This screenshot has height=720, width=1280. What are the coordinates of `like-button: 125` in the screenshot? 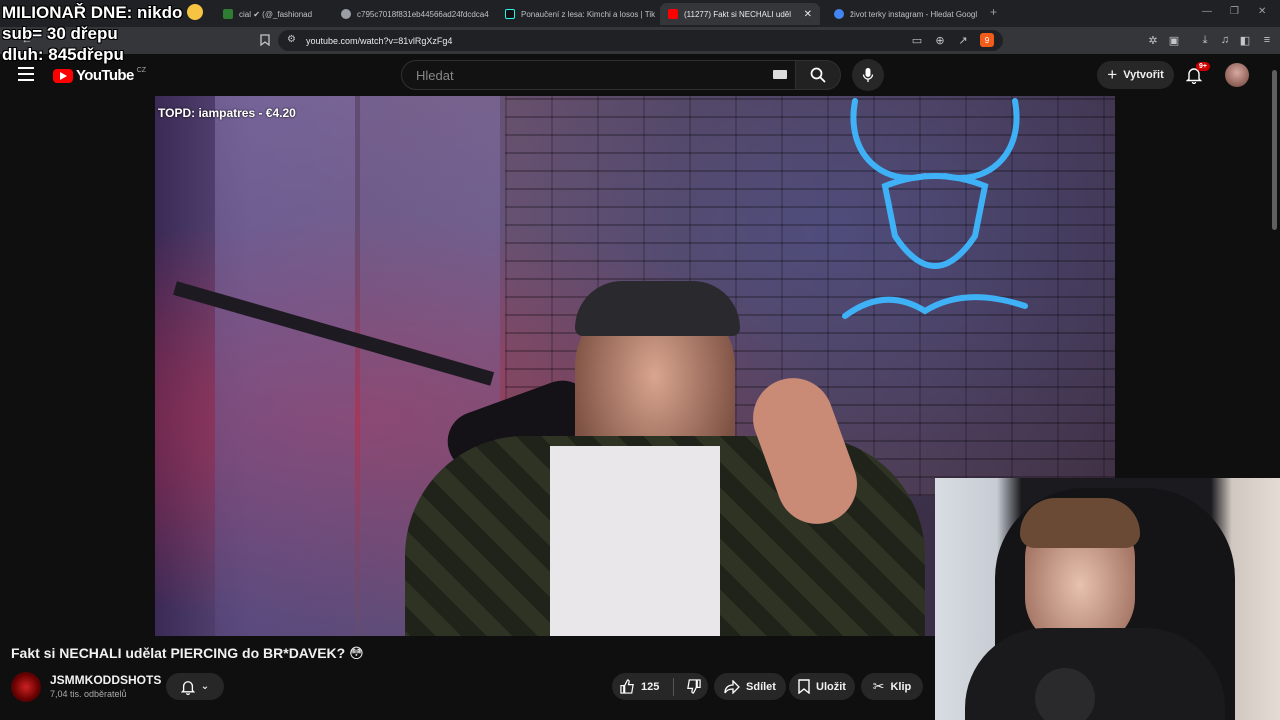 It's located at (639, 686).